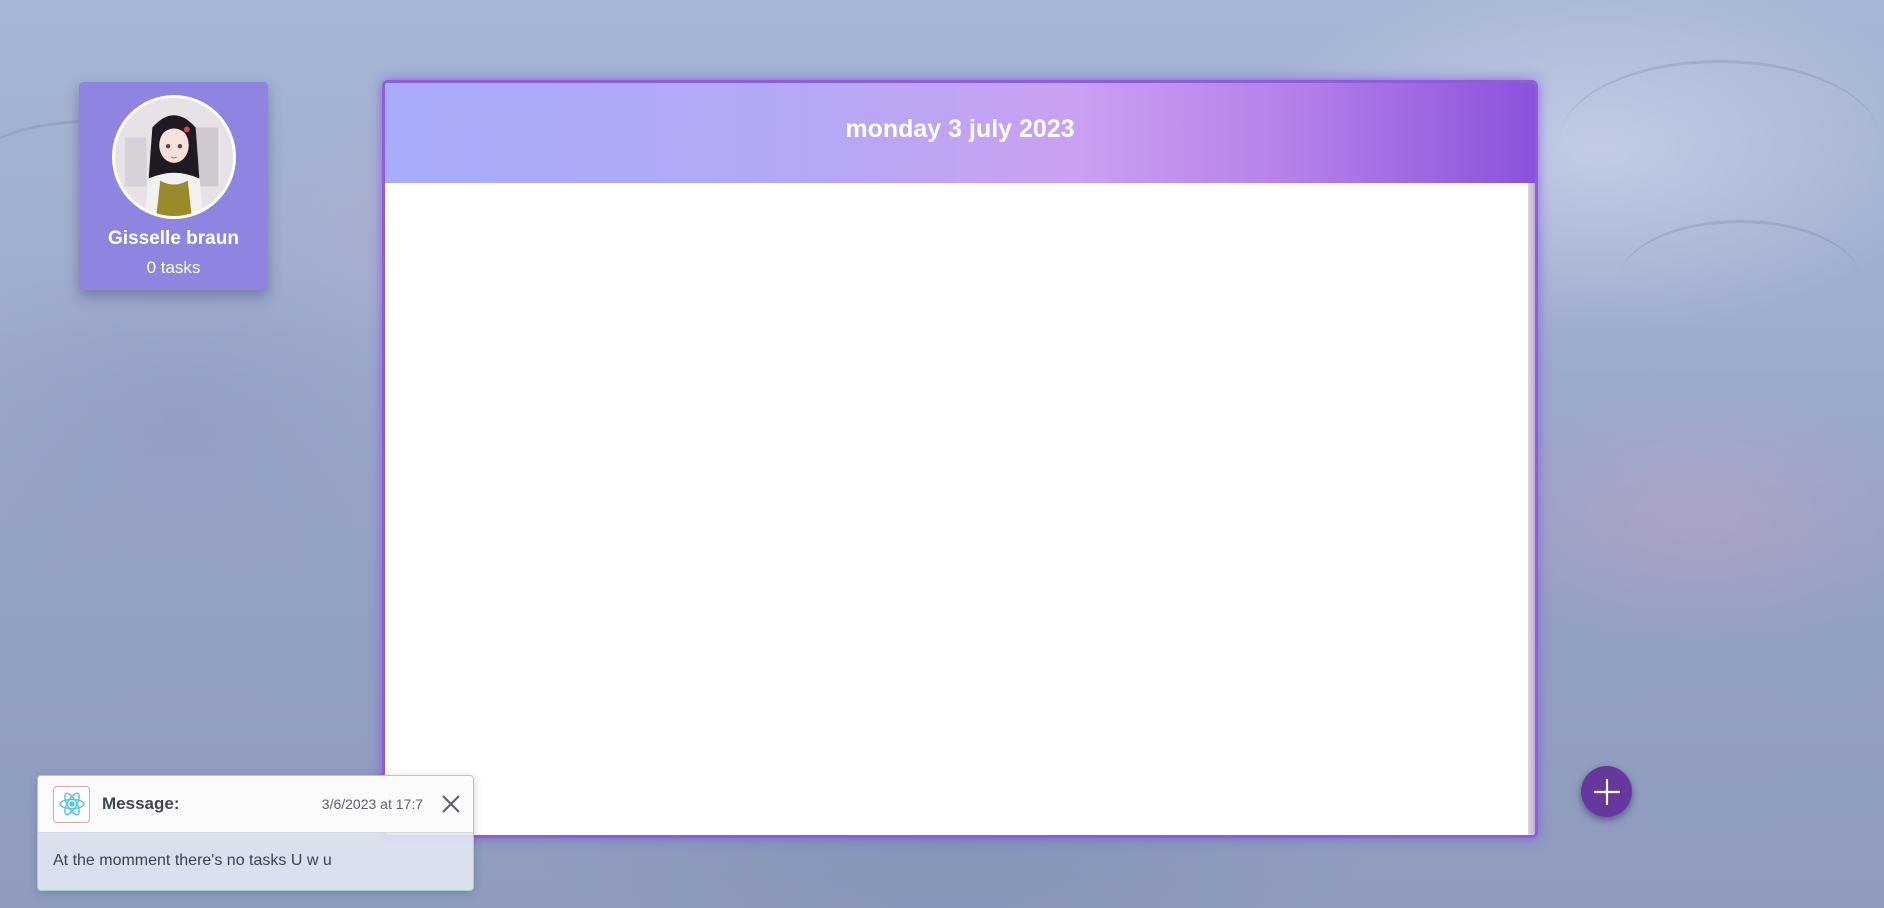 This screenshot has width=1884, height=908. What do you see at coordinates (960, 128) in the screenshot?
I see `board-date-title: monday 3 july 2023` at bounding box center [960, 128].